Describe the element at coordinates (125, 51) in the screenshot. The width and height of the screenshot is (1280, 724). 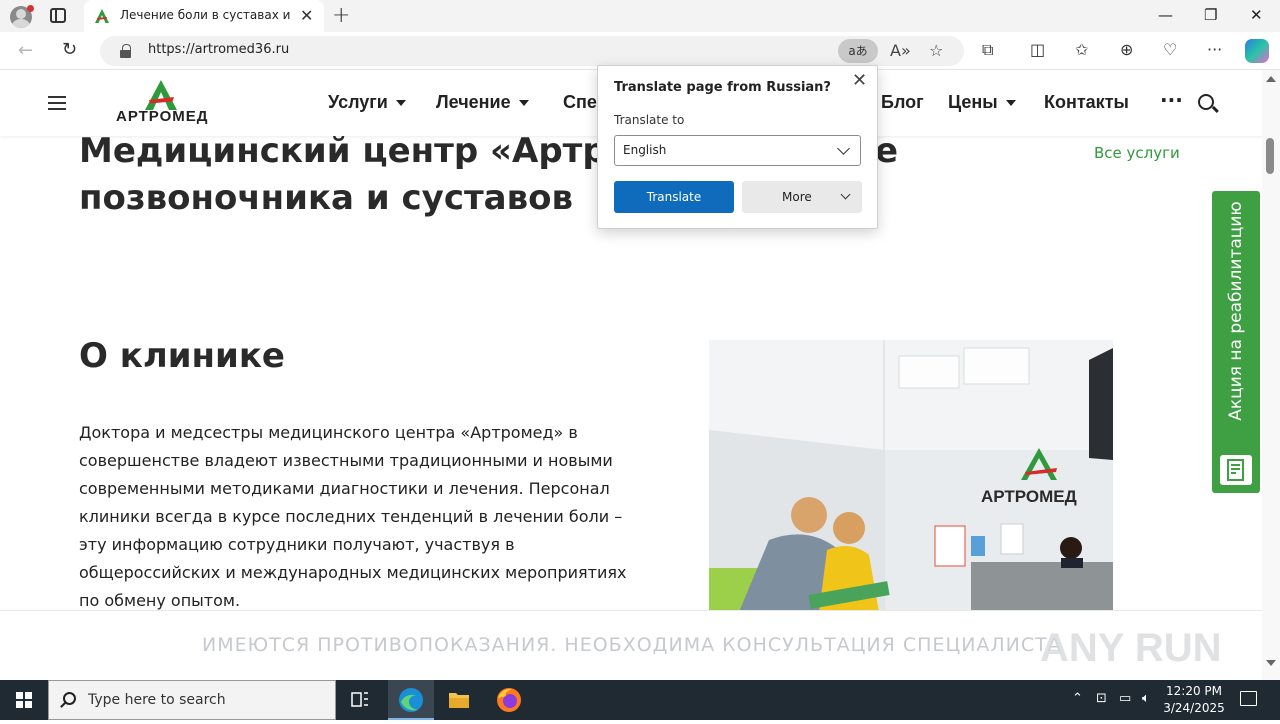
I see `lock-icon` at that location.